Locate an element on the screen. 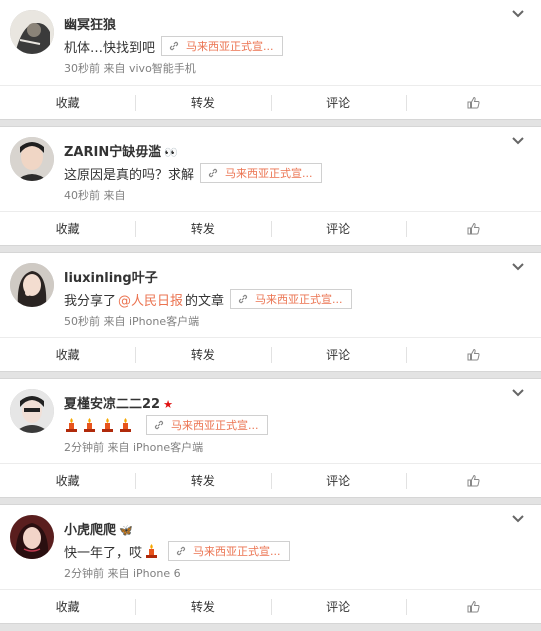 This screenshot has width=541, height=631. post-source: 来自 iPhone客户端 is located at coordinates (151, 321).